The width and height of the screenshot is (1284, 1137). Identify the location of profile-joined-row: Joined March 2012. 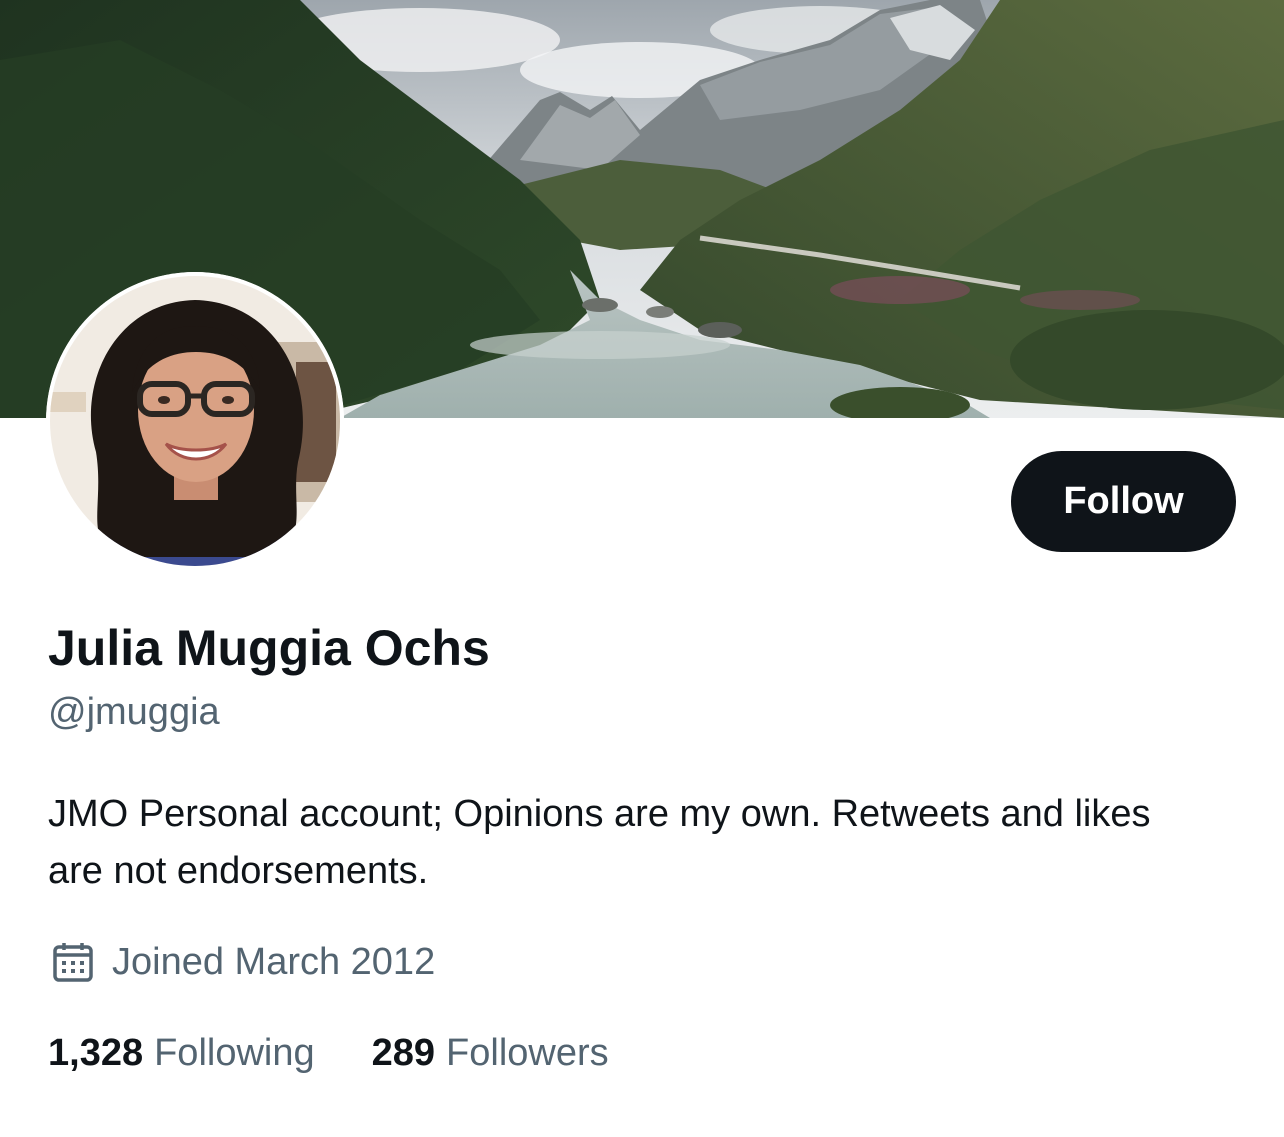
(243, 962).